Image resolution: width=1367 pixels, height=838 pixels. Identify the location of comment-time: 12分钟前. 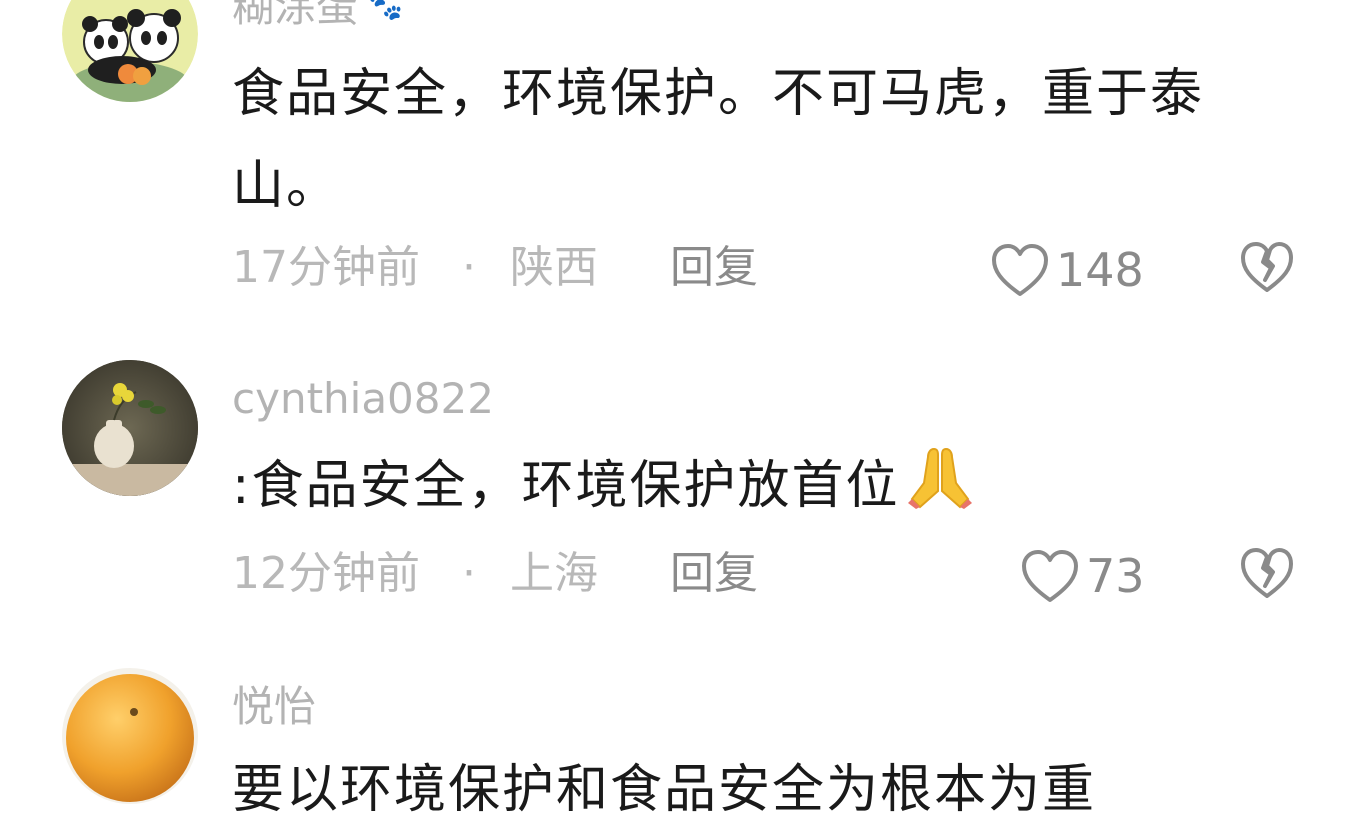
(326, 573).